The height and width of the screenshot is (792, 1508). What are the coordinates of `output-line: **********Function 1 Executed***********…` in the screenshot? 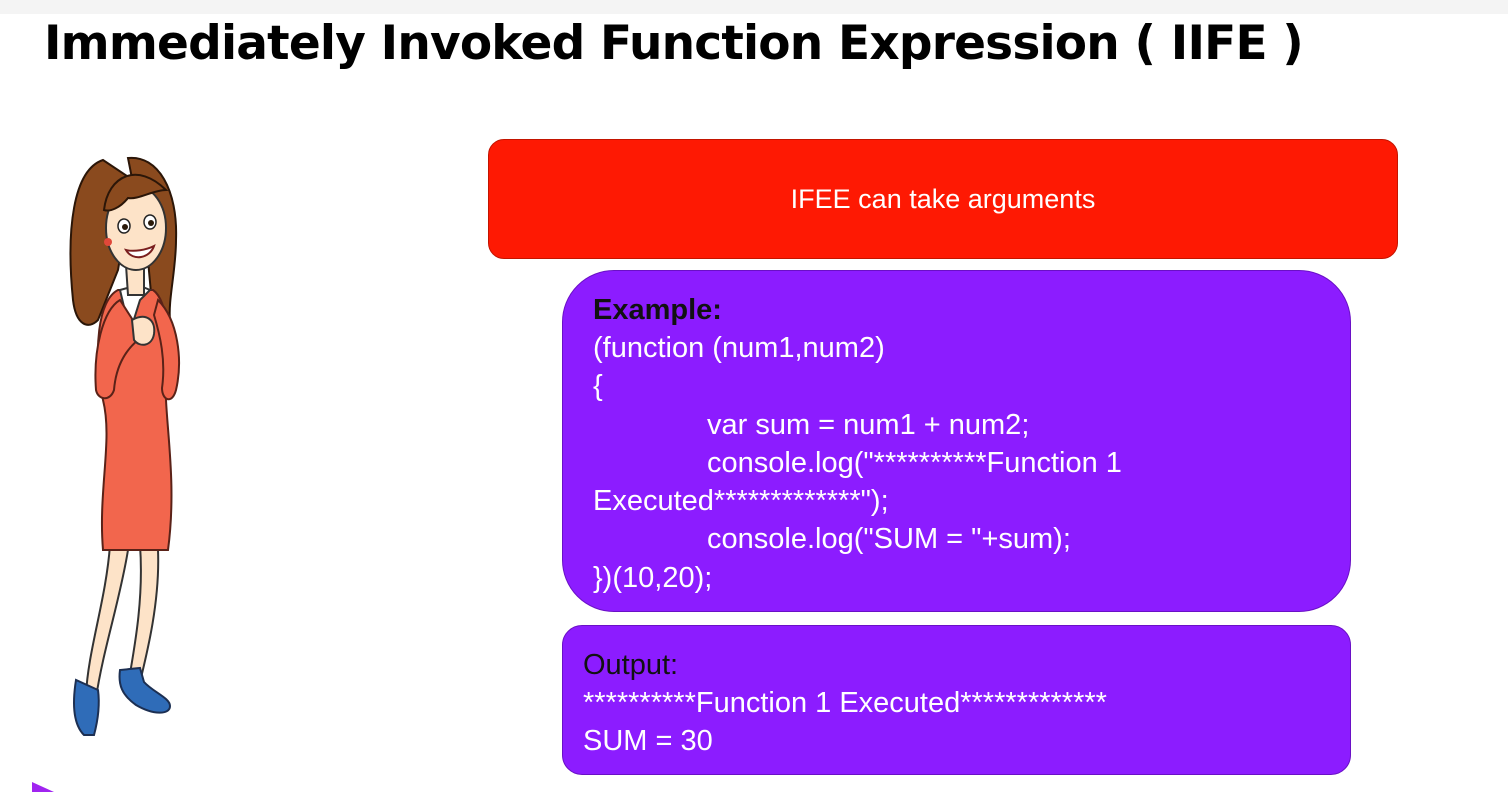 It's located at (845, 703).